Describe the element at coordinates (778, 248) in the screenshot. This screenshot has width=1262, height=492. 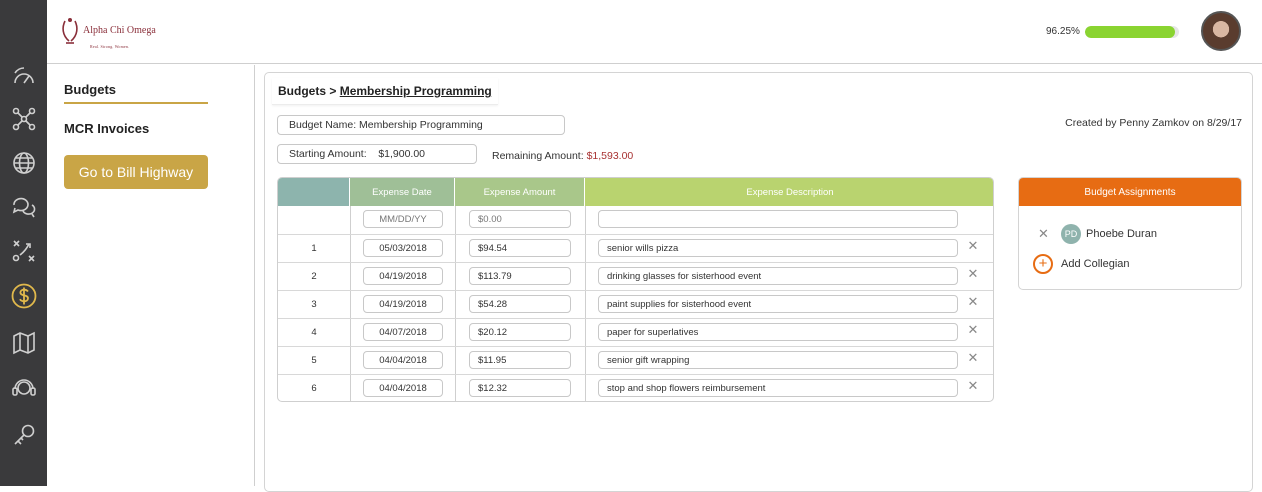
I see `expense-description-input: senior wills pizza` at that location.